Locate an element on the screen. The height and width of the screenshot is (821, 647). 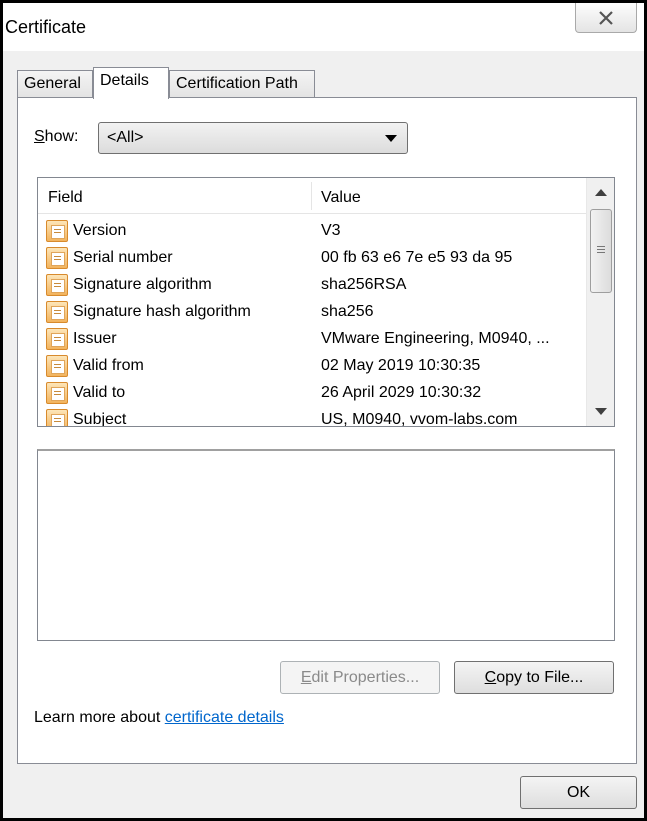
column-header-field: Field is located at coordinates (65, 198).